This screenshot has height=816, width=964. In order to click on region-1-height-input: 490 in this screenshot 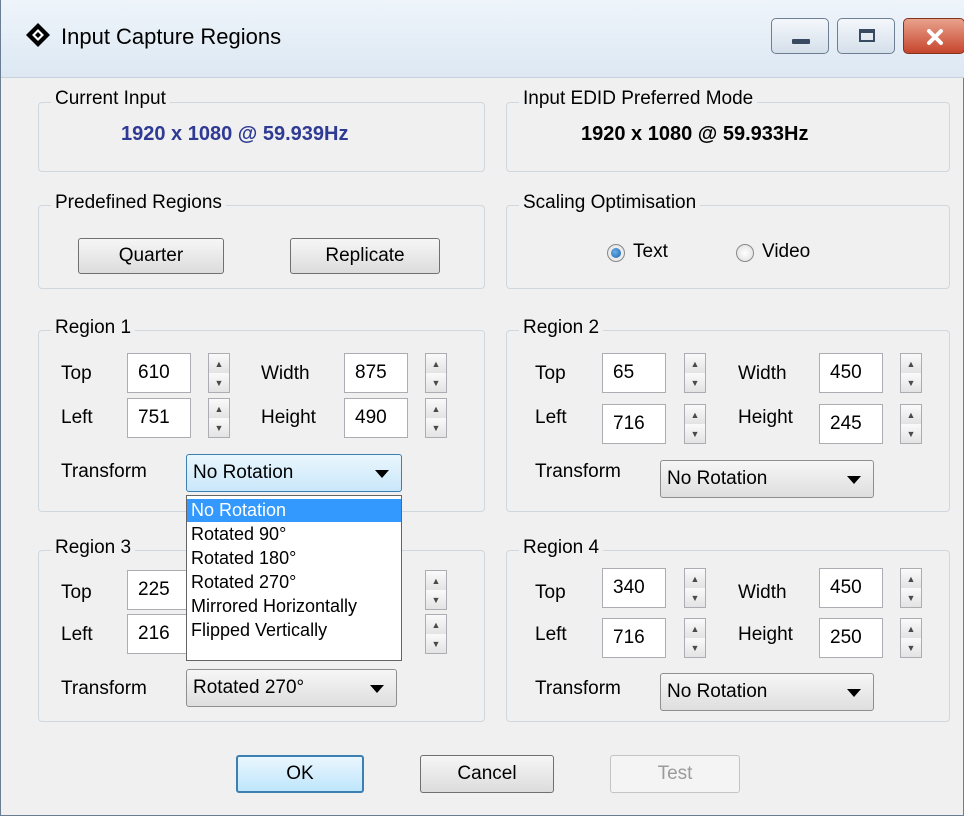, I will do `click(376, 418)`.